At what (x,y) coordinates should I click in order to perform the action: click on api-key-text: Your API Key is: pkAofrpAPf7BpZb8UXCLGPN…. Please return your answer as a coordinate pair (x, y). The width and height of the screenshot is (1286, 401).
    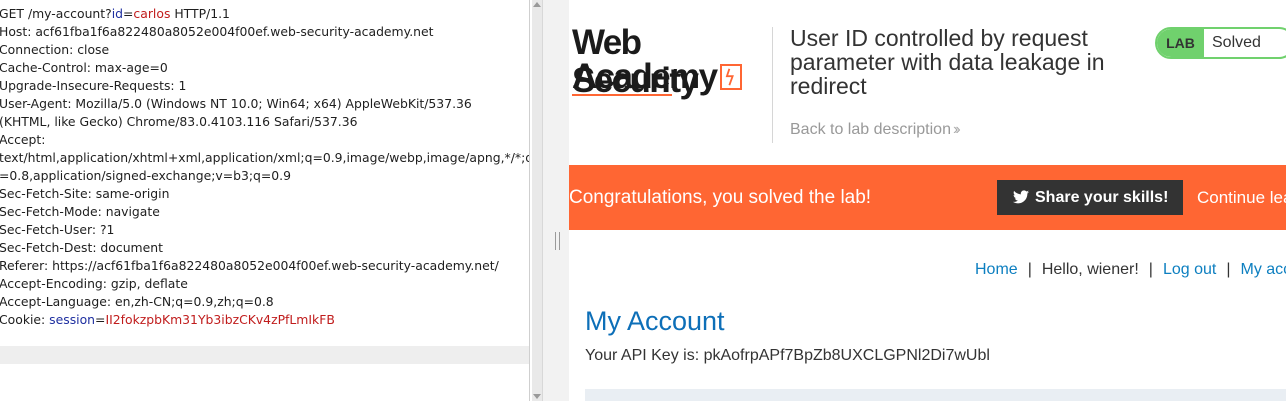
    Looking at the image, I should click on (787, 355).